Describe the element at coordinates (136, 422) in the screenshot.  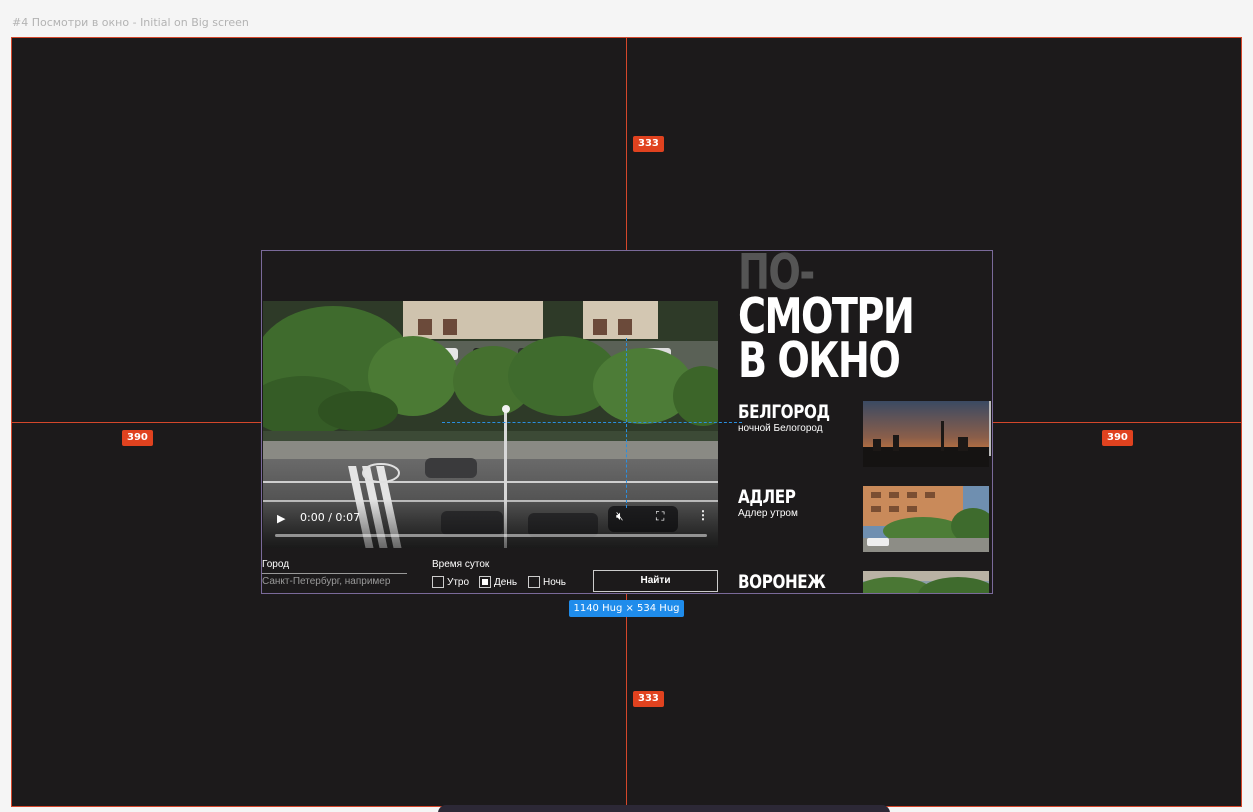
I see `guide-left` at that location.